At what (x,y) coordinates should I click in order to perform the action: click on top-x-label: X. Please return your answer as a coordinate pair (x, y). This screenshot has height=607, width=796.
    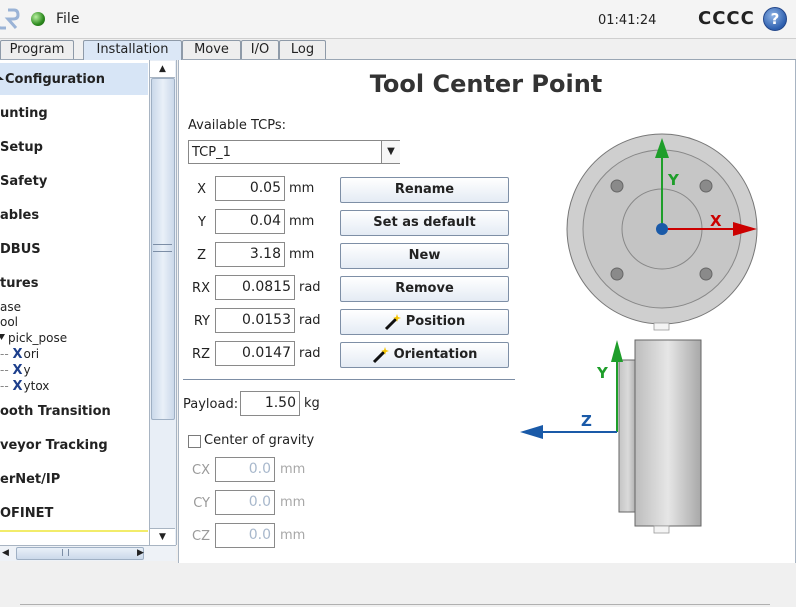
    Looking at the image, I should click on (716, 221).